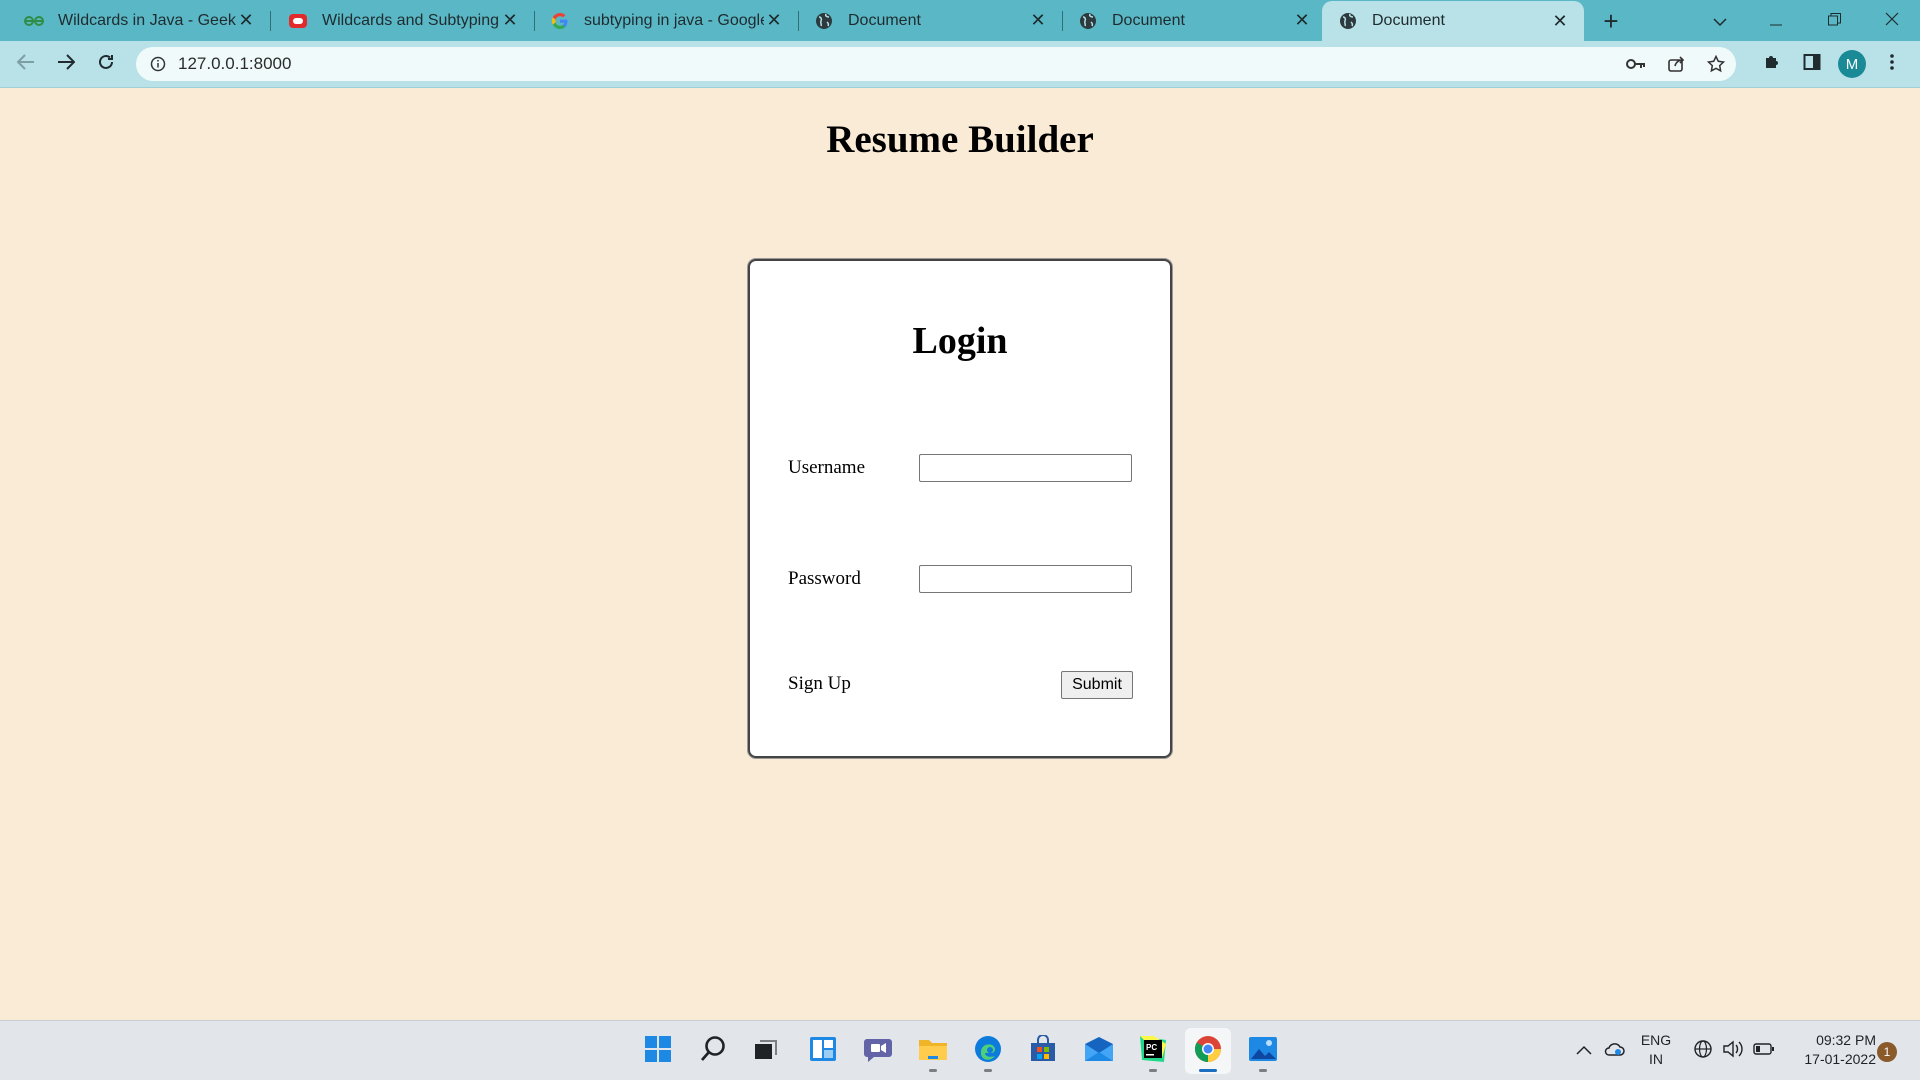  I want to click on submit-button: Submit, so click(1097, 685).